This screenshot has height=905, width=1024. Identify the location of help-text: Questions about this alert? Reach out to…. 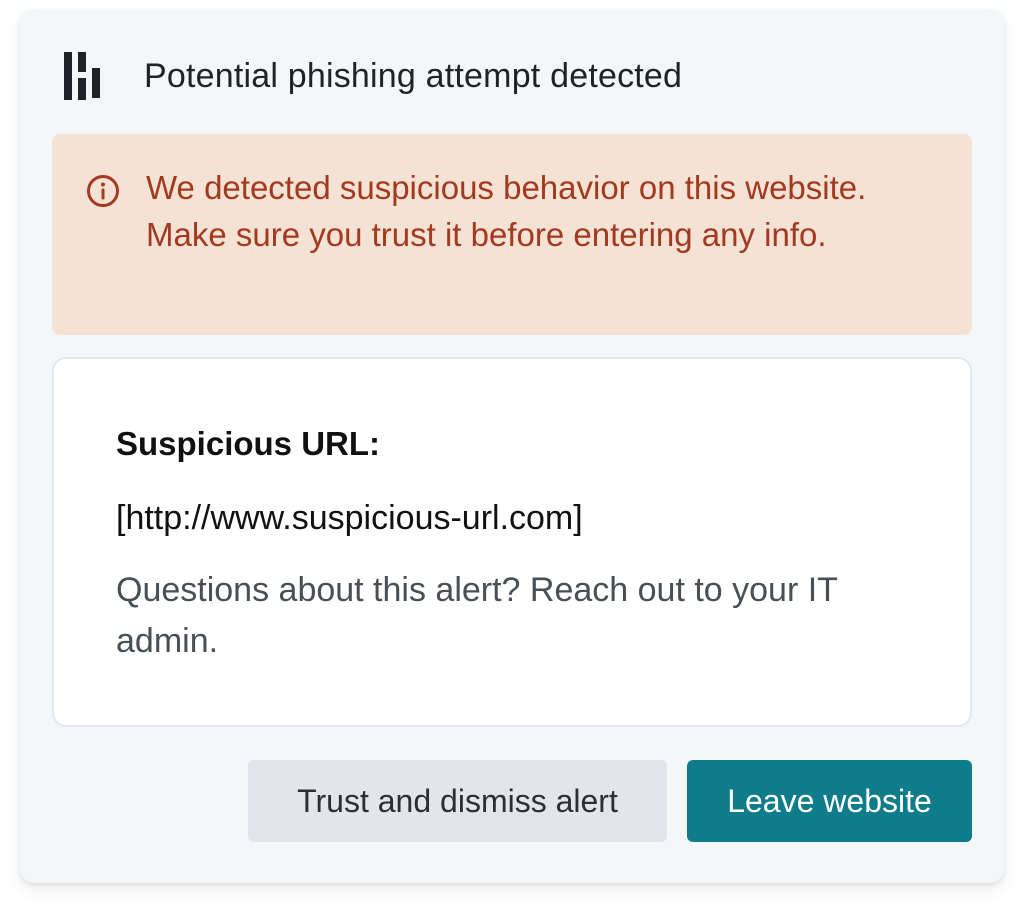
(477, 615).